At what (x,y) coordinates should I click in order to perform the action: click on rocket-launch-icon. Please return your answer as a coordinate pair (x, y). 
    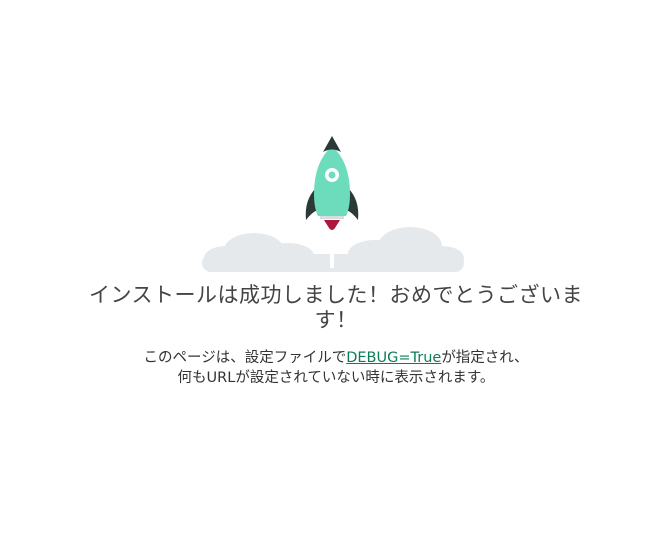
    Looking at the image, I should click on (333, 204).